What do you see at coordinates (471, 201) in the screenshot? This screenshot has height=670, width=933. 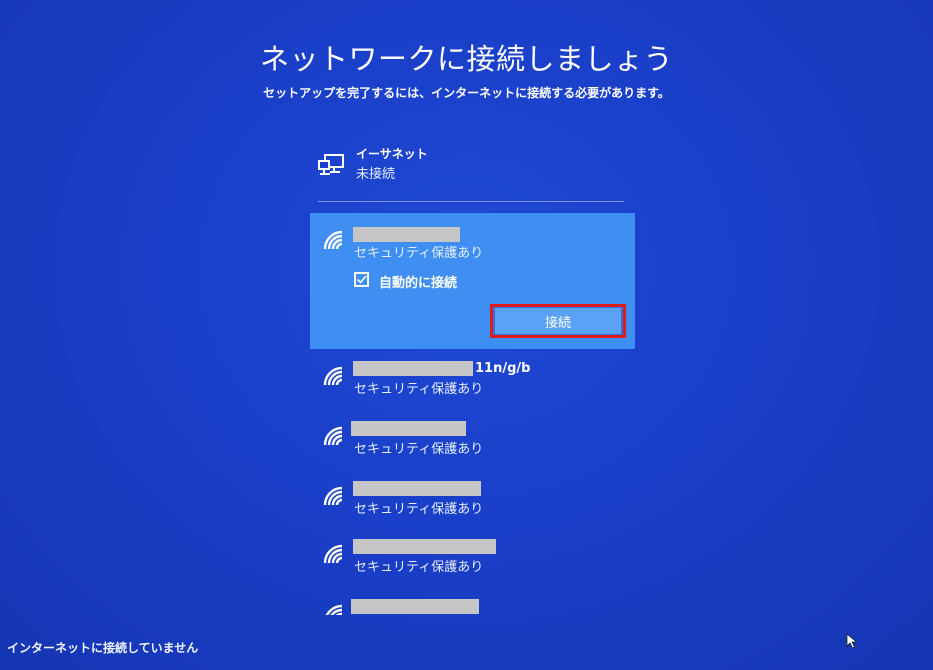 I see `divider` at bounding box center [471, 201].